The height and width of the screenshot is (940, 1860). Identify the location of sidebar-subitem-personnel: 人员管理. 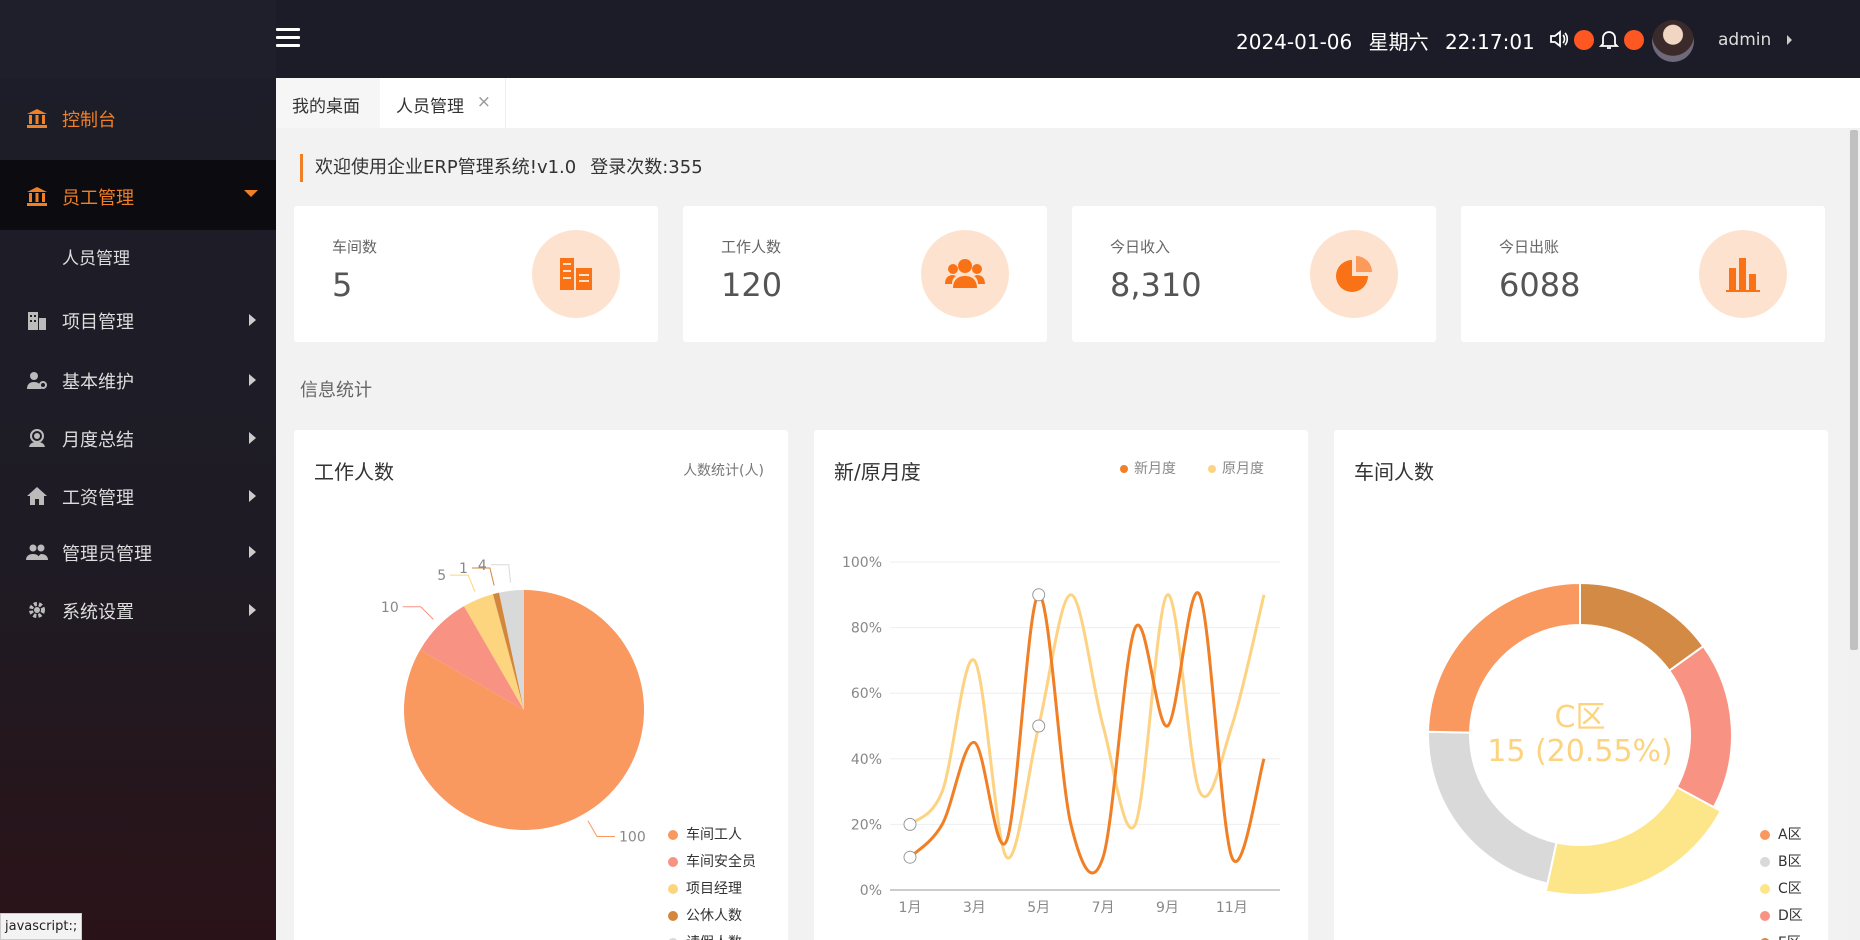
(138, 255).